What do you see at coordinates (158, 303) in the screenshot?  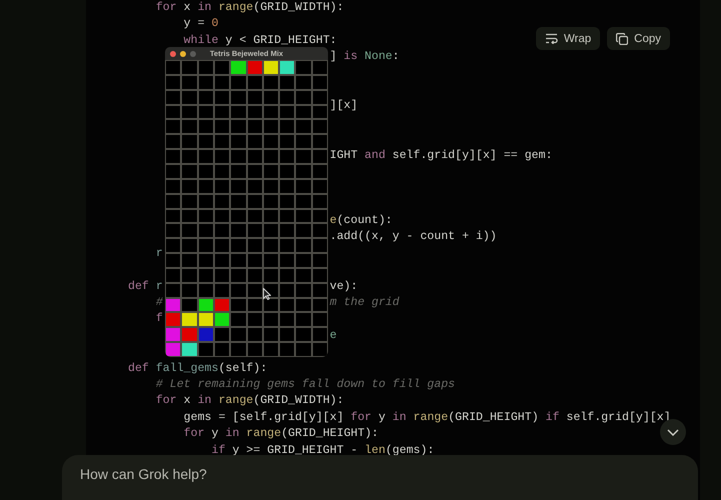 I see `code-fragment: #` at bounding box center [158, 303].